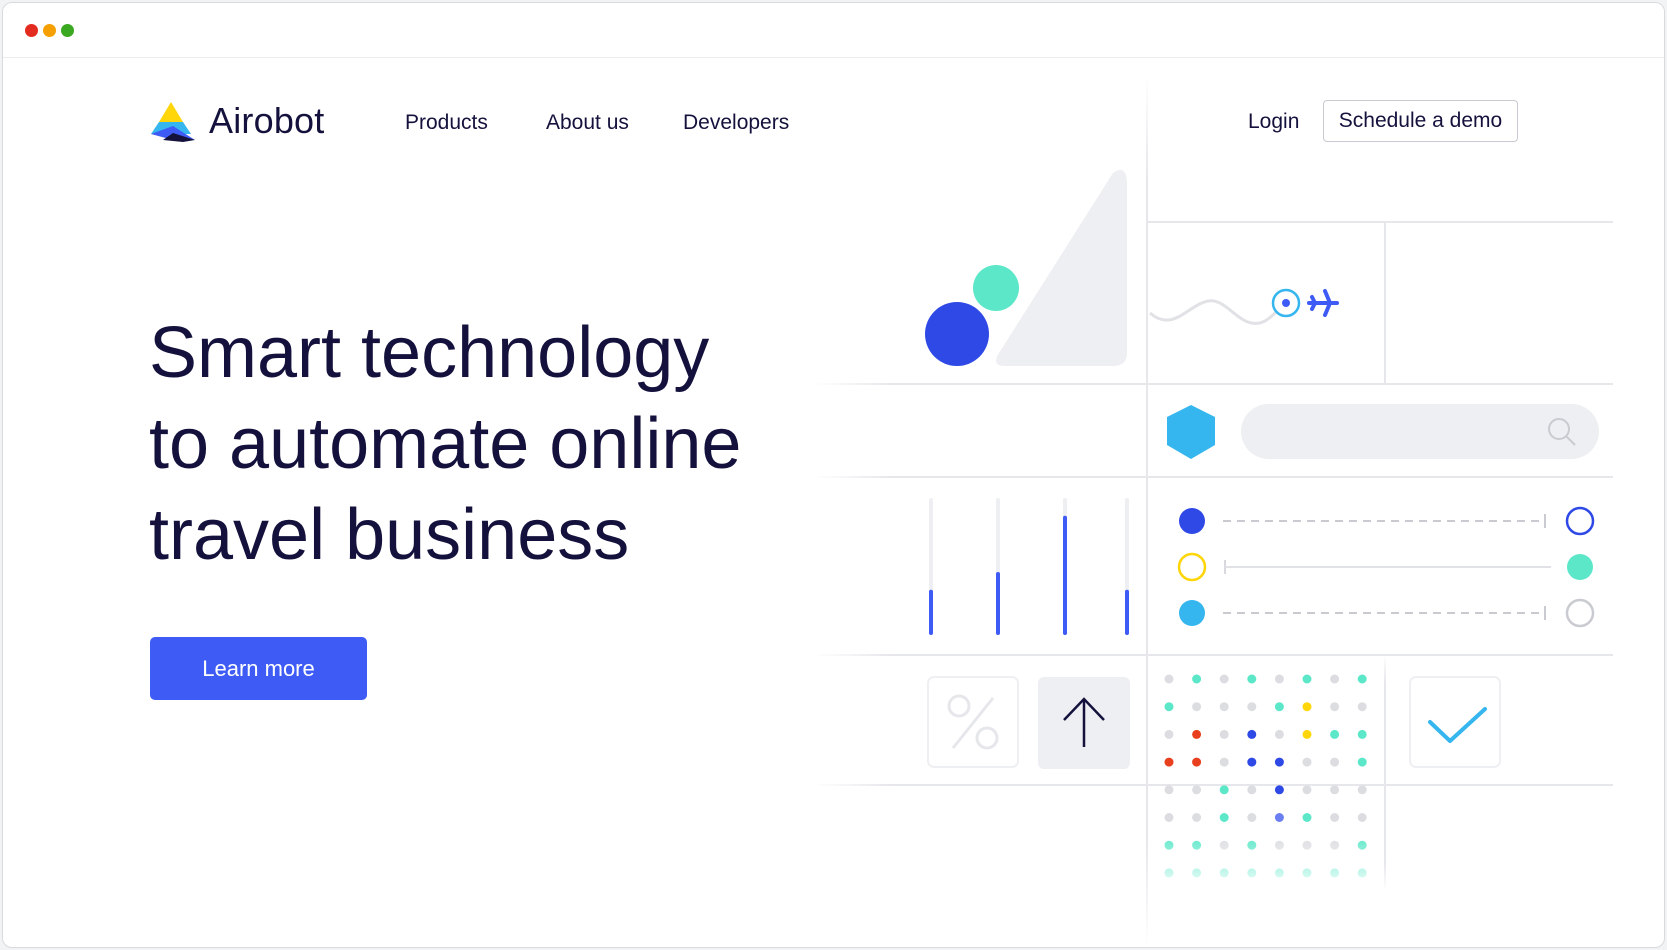 The height and width of the screenshot is (950, 1667). I want to click on hero-headline-line: travel business, so click(389, 535).